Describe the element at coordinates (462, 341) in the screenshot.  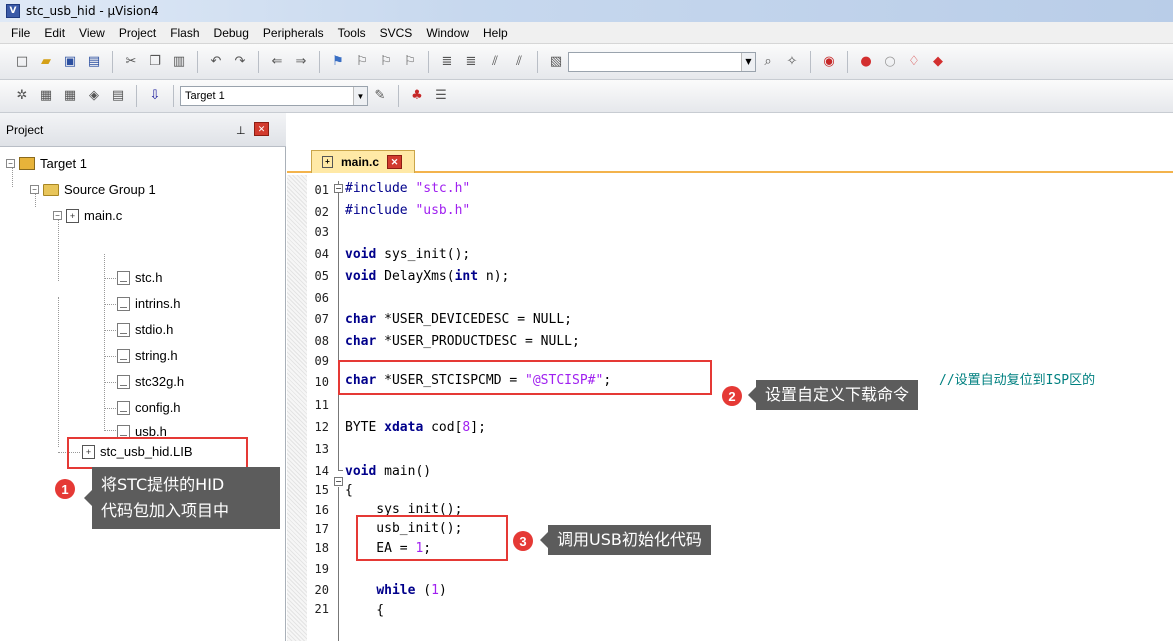
I see `code-line-8: char *USER_PRODUCTDESC = NULL;` at that location.